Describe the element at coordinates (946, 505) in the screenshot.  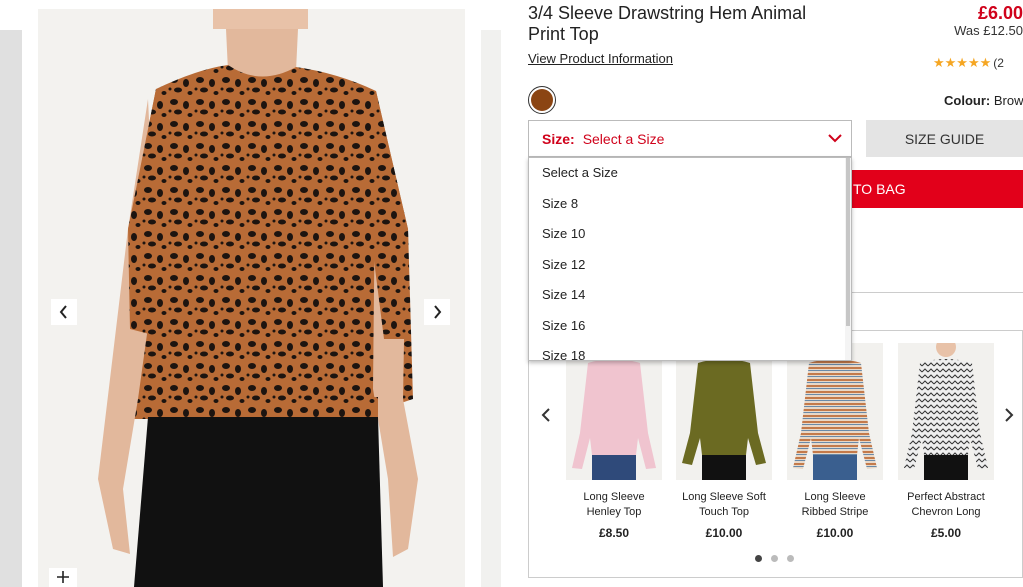
I see `product-card-name: Perfect Abstract Chevron Long` at that location.